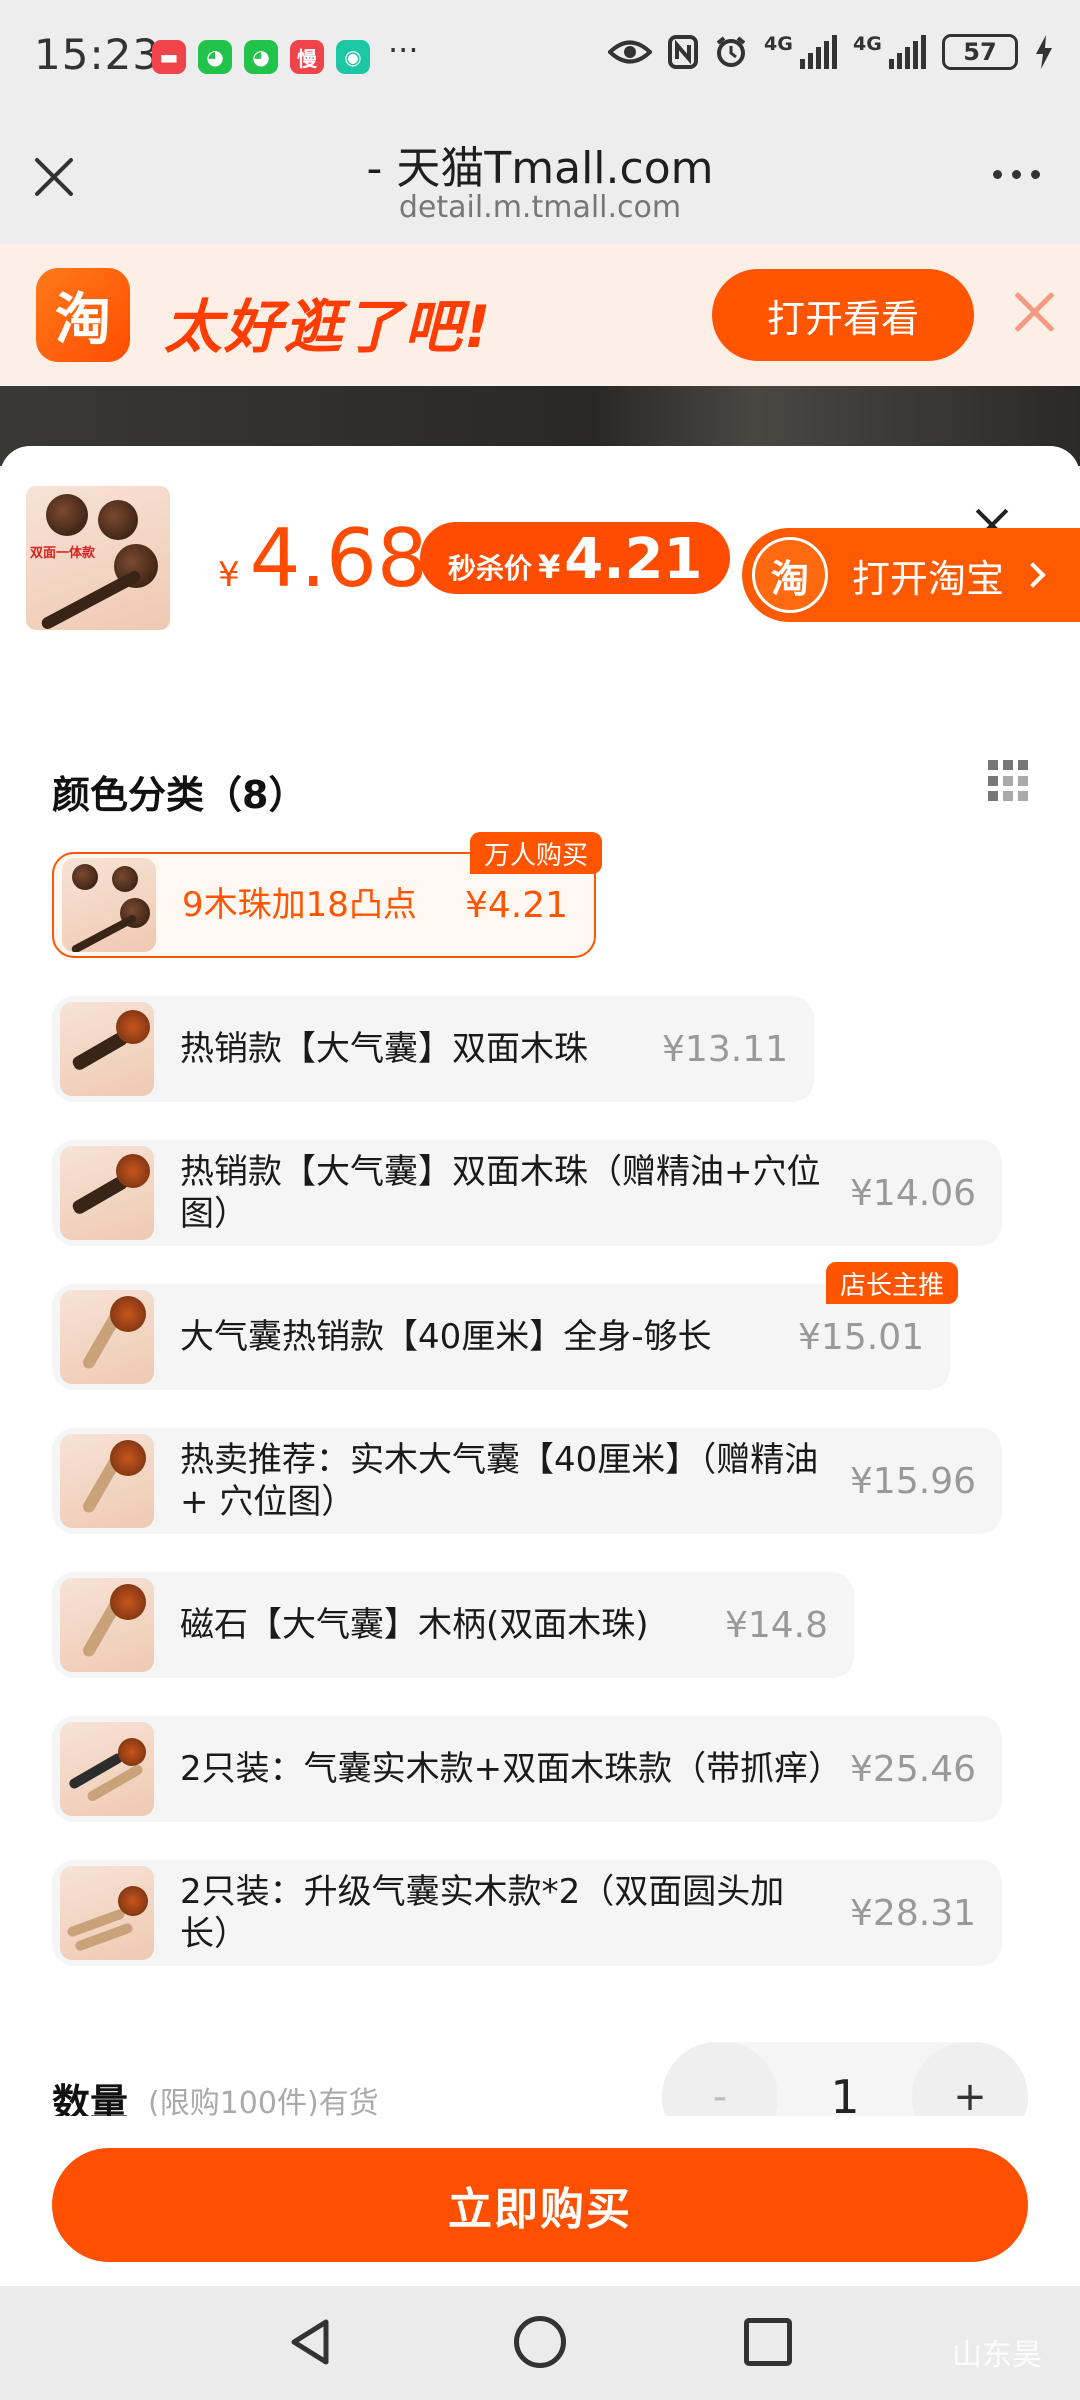  Describe the element at coordinates (384, 1049) in the screenshot. I see `variant-name: 热销款【大气囊】双面木珠` at that location.